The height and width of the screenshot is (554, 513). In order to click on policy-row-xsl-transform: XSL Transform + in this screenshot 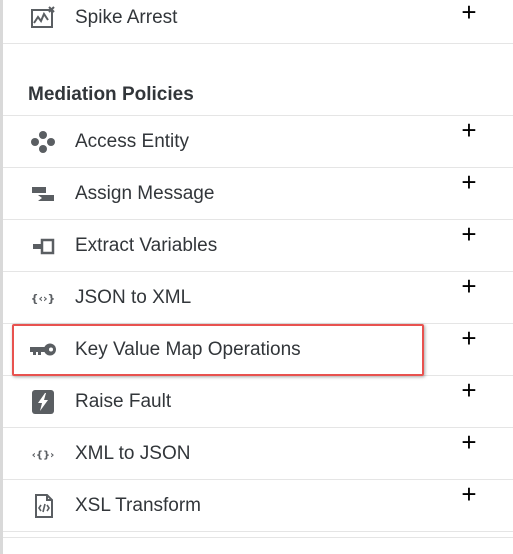, I will do `click(258, 506)`.